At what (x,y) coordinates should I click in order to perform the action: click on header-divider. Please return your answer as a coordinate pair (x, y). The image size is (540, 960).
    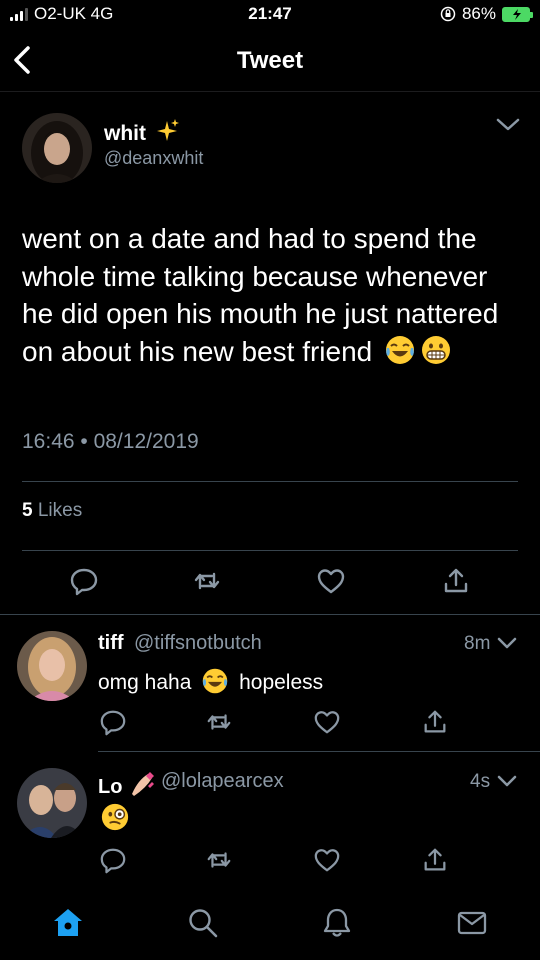
    Looking at the image, I should click on (270, 91).